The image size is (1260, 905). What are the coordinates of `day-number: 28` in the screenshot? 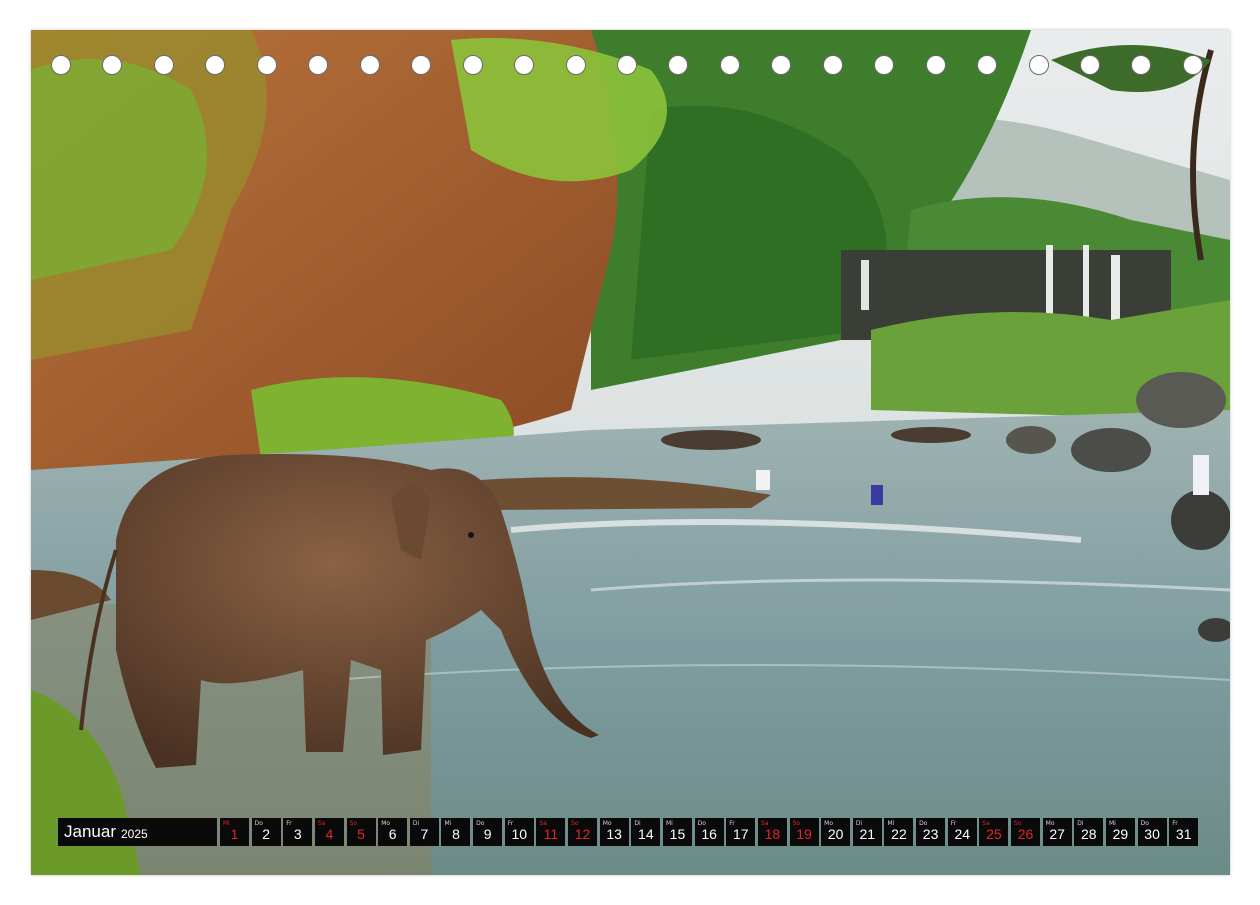 It's located at (1089, 834).